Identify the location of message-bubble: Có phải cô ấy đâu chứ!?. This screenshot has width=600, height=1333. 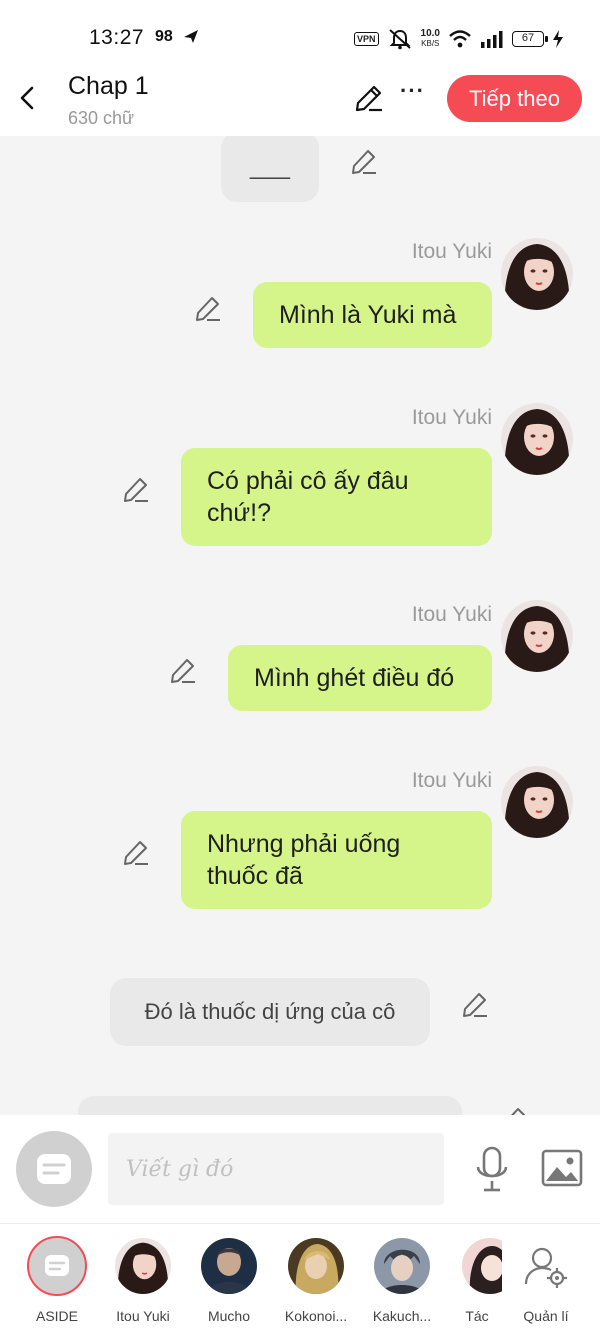
(336, 497).